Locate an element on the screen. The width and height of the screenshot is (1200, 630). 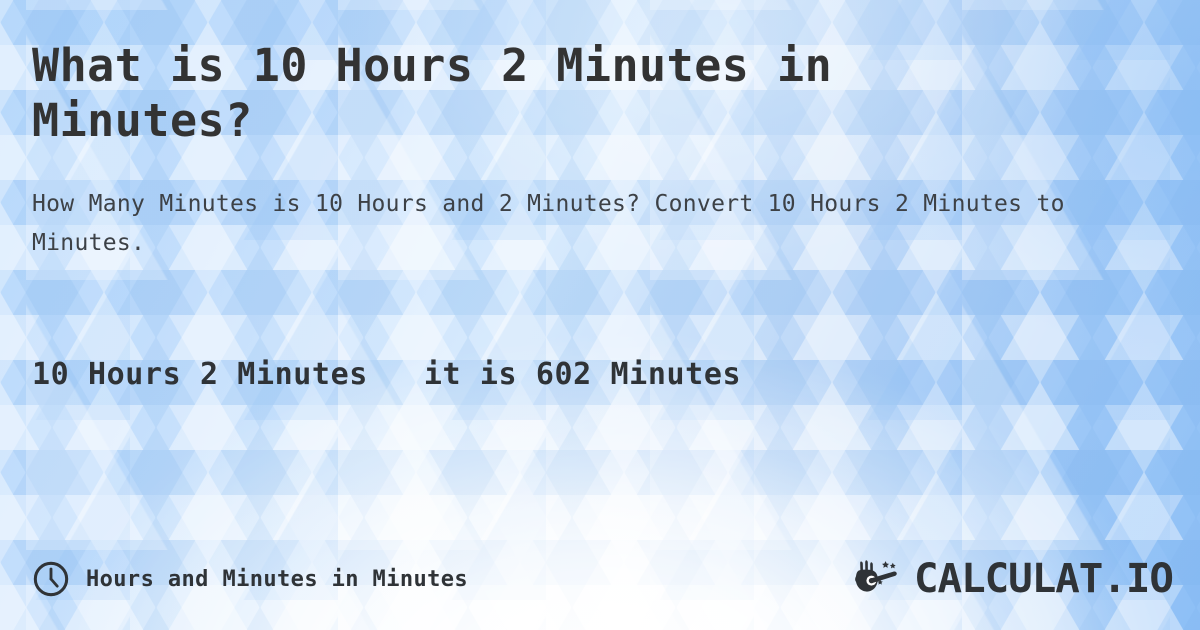
page-title: What is 10 Hours 2 Minutes in Minutes? is located at coordinates (432, 93).